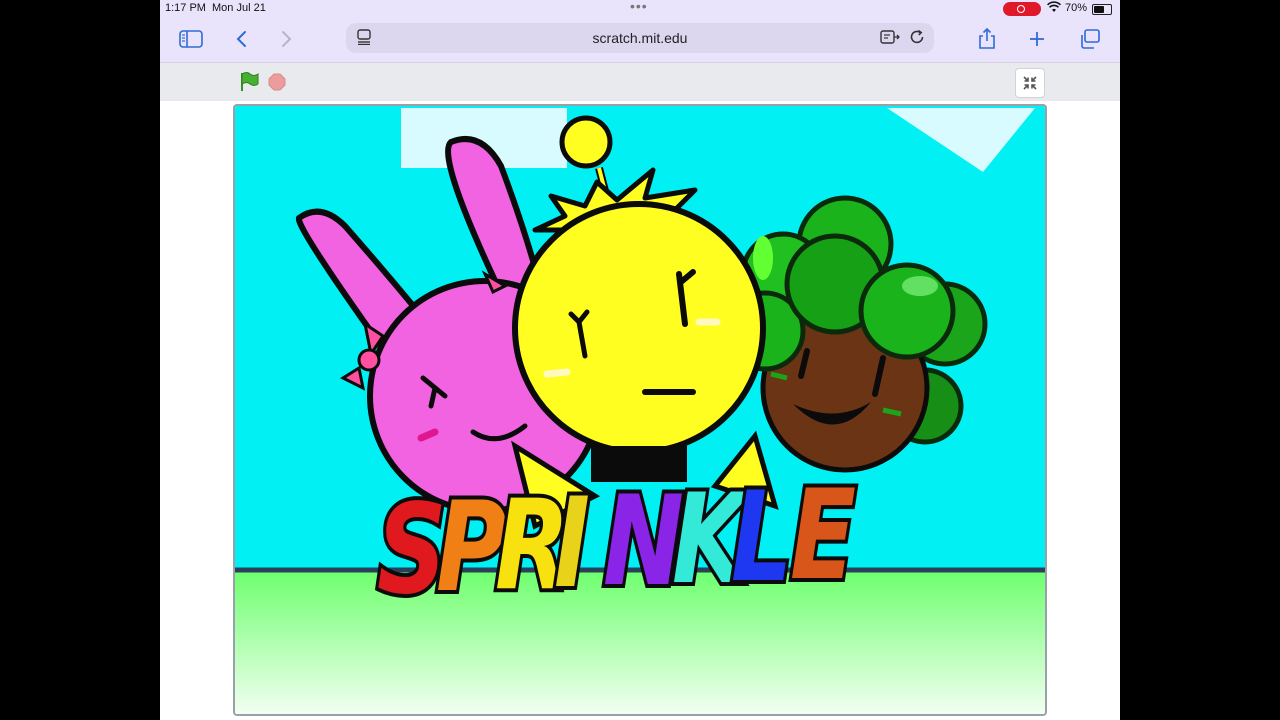 This screenshot has width=1280, height=720. I want to click on screen-recording-icon, so click(1022, 9).